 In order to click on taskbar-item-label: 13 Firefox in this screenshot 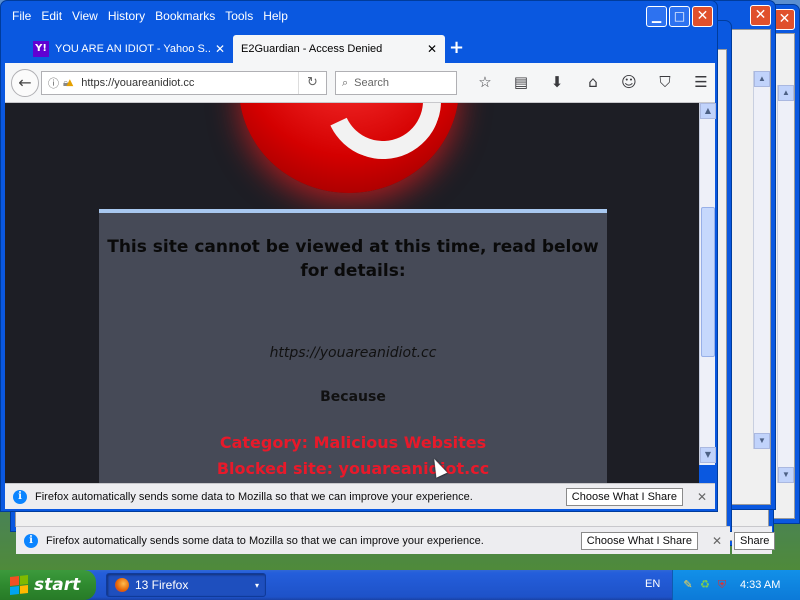, I will do `click(162, 585)`.